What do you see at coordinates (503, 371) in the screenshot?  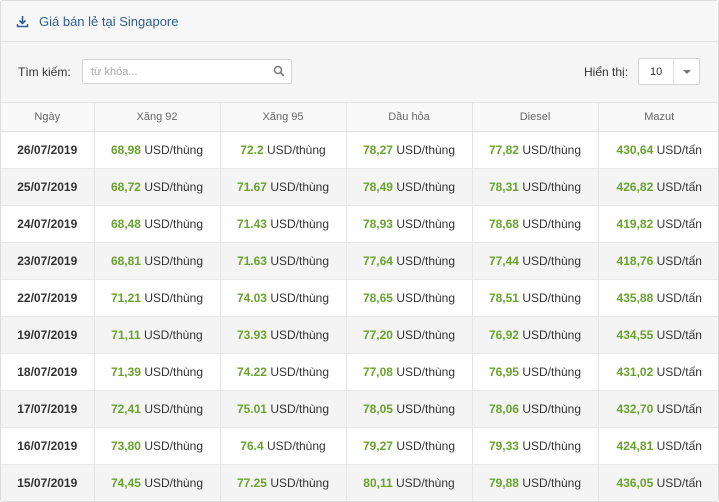 I see `price-value: 76,95` at bounding box center [503, 371].